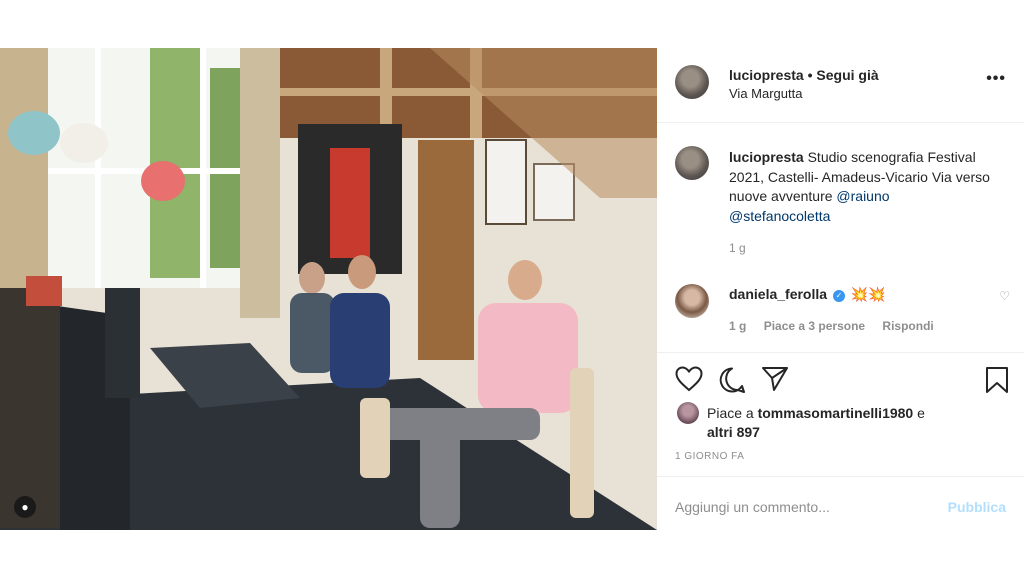 The image size is (1024, 576). Describe the element at coordinates (977, 507) in the screenshot. I see `publish-button: Pubblica` at that location.